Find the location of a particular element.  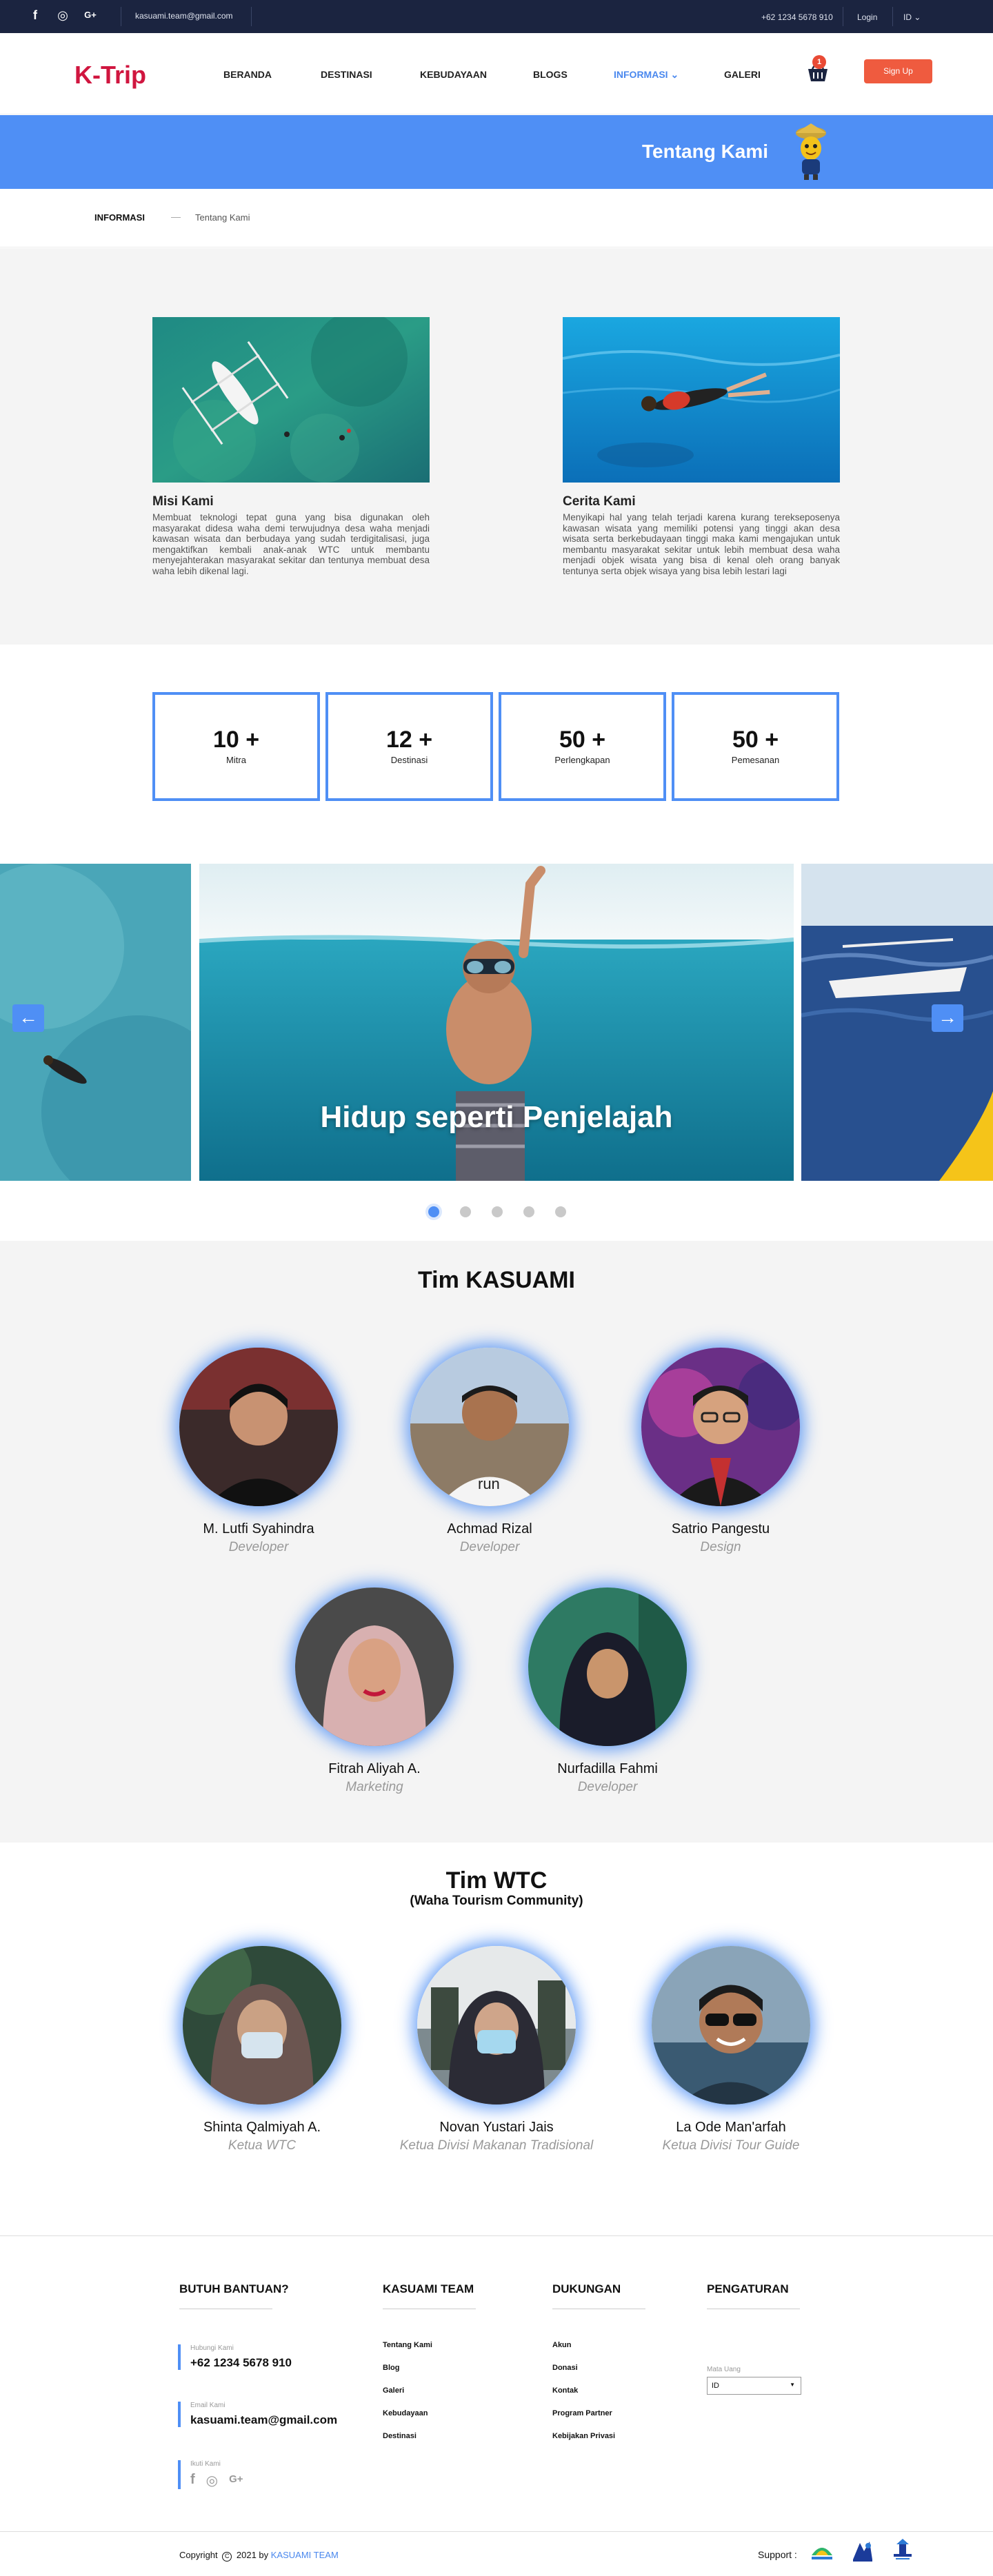

carousel-next-button: → is located at coordinates (947, 1018).